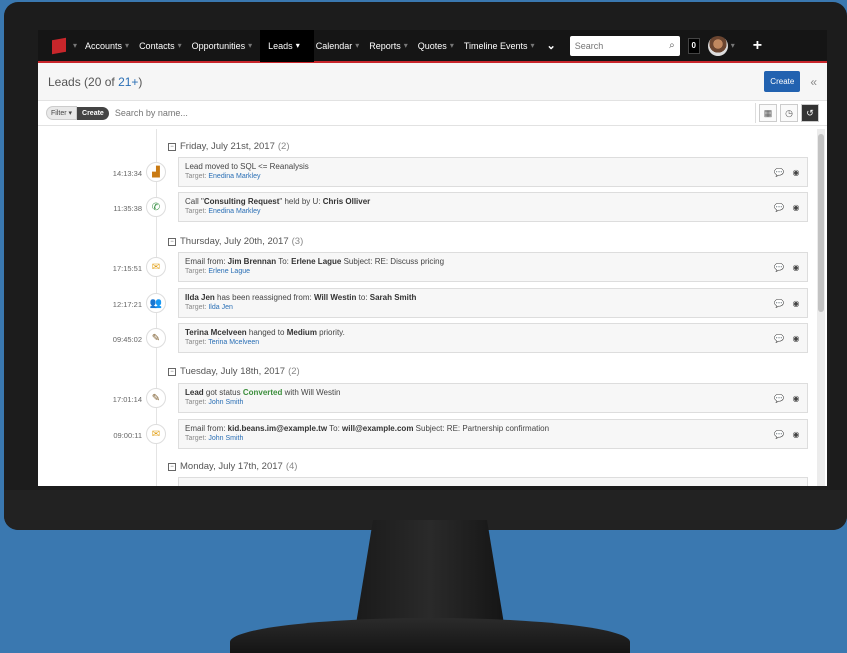 The width and height of the screenshot is (847, 653). I want to click on date-label: Friday, July 21st, 2017, so click(227, 146).